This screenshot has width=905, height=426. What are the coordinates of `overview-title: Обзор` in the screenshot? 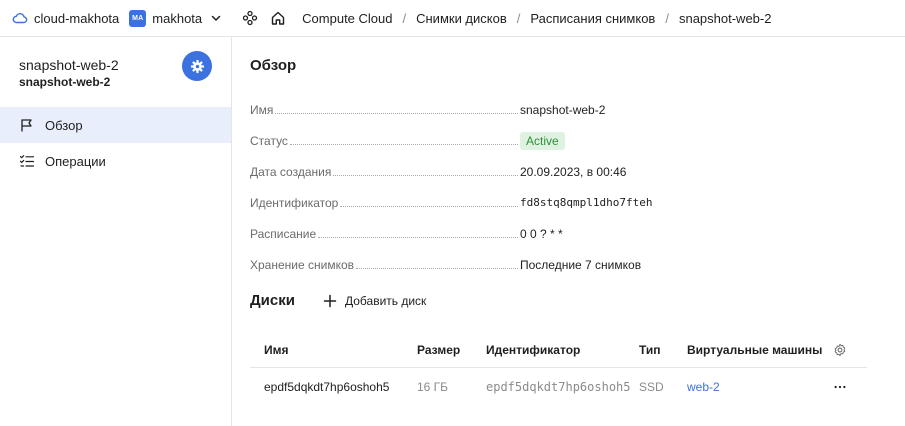 It's located at (273, 65).